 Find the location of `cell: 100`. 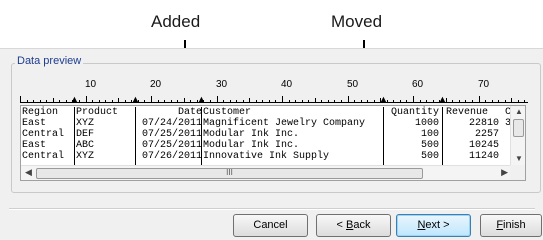

cell: 100 is located at coordinates (429, 134).